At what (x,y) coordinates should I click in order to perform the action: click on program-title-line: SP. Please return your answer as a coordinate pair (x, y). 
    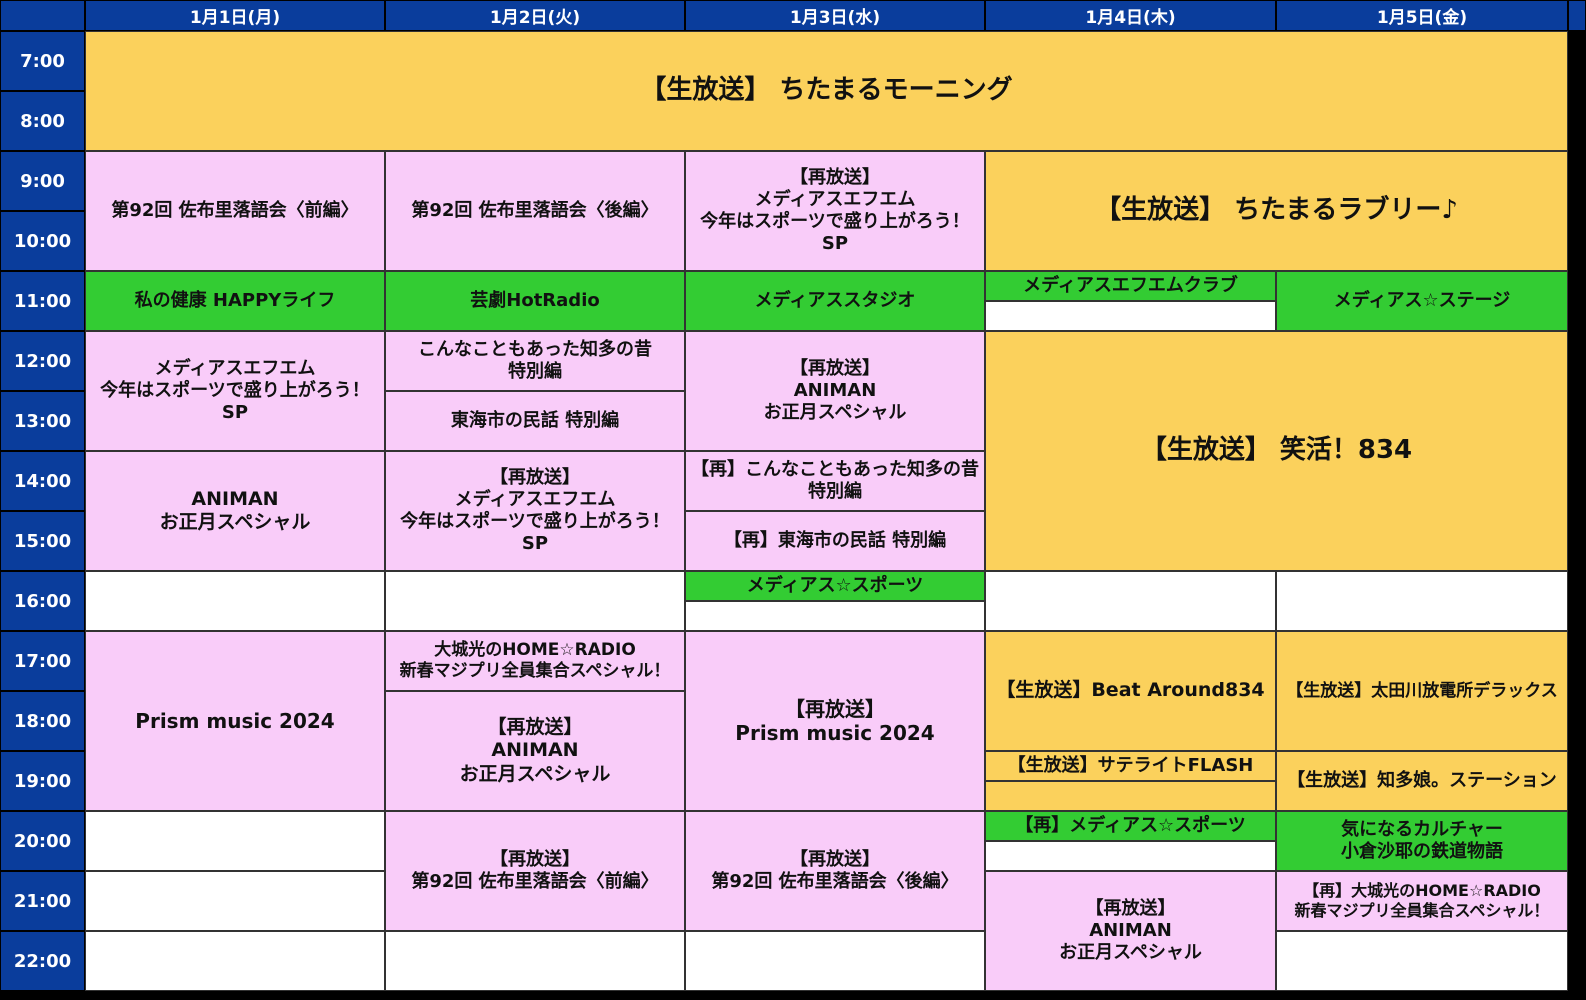
    Looking at the image, I should click on (835, 243).